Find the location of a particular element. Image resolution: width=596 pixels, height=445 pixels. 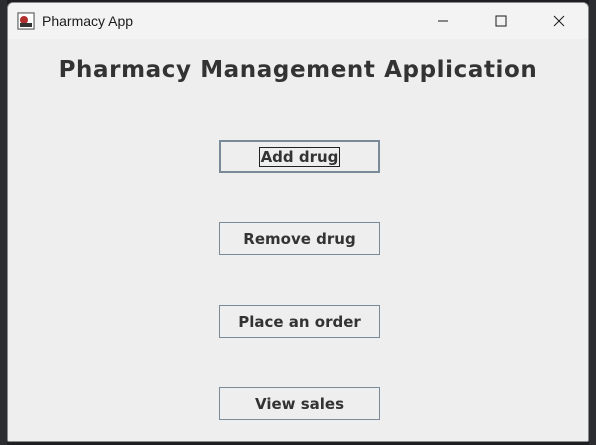

view-sales-label: View sales is located at coordinates (299, 403).